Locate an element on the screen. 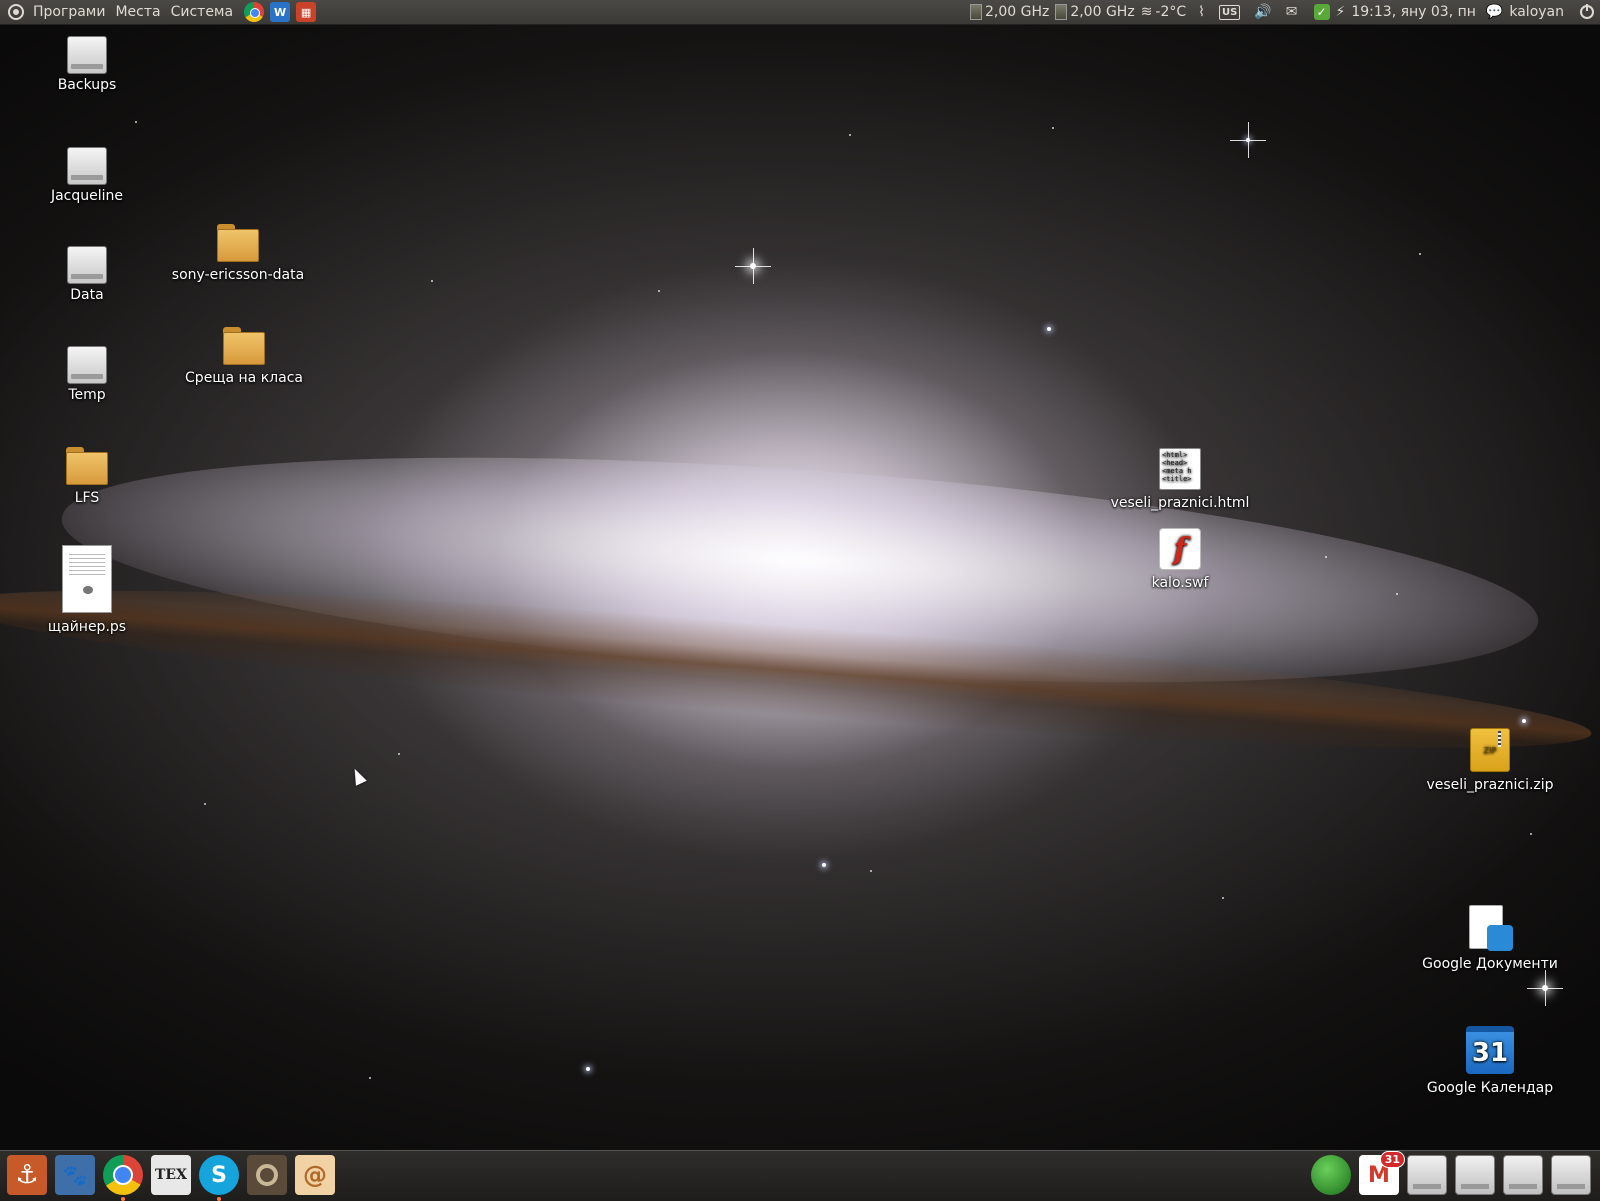  postscript-document-icon is located at coordinates (87, 579).